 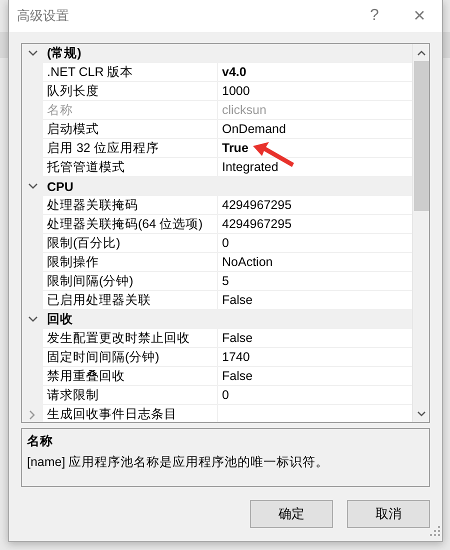 I want to click on property-name: 队列长度, so click(x=130, y=91).